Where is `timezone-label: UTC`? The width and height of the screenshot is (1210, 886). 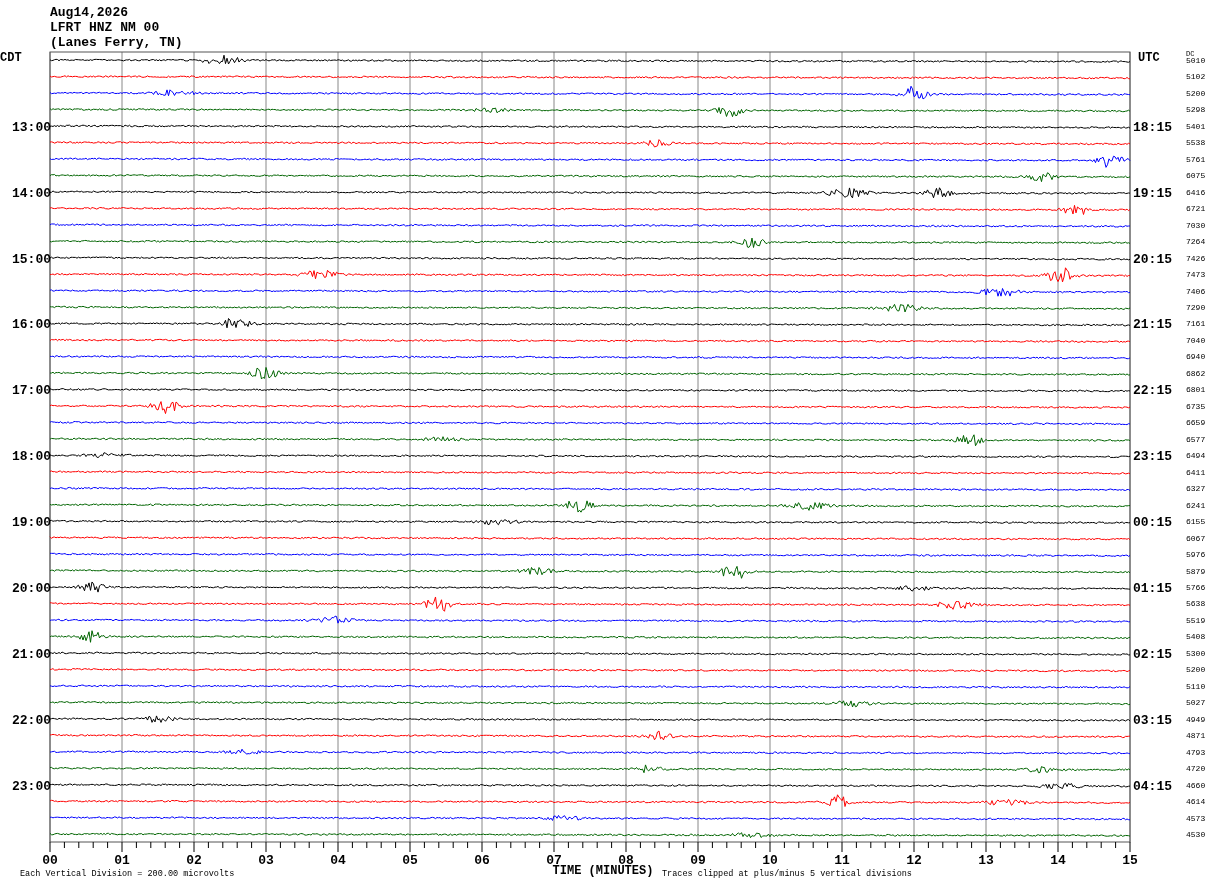
timezone-label: UTC is located at coordinates (1149, 58).